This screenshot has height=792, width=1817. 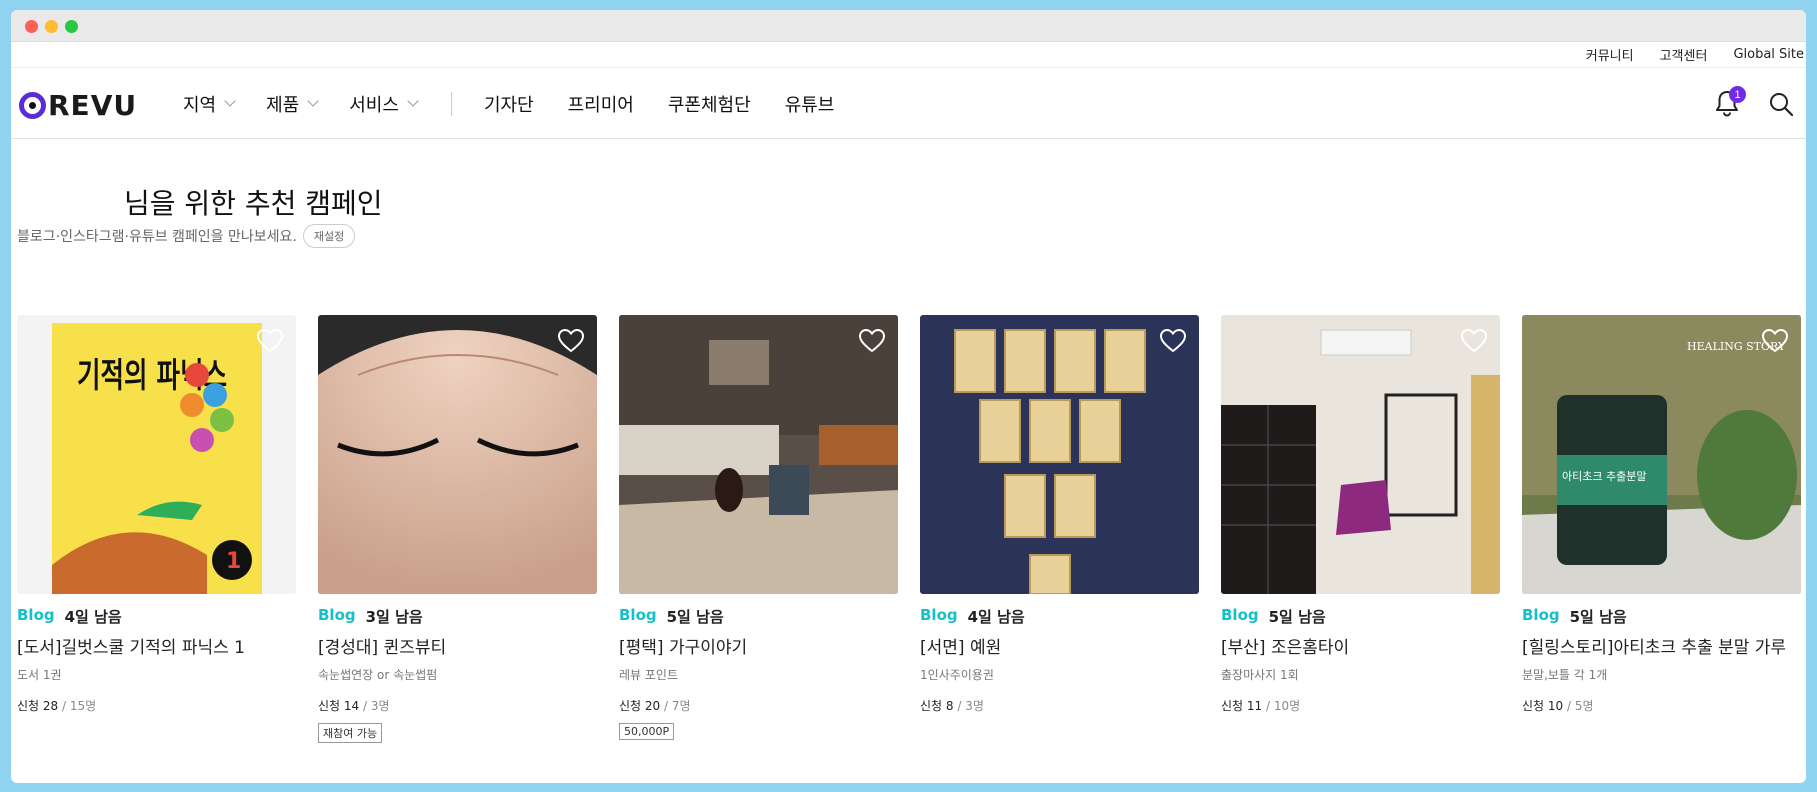 What do you see at coordinates (1360, 645) in the screenshot?
I see `campaign-title: [부산] 조은홈타이` at bounding box center [1360, 645].